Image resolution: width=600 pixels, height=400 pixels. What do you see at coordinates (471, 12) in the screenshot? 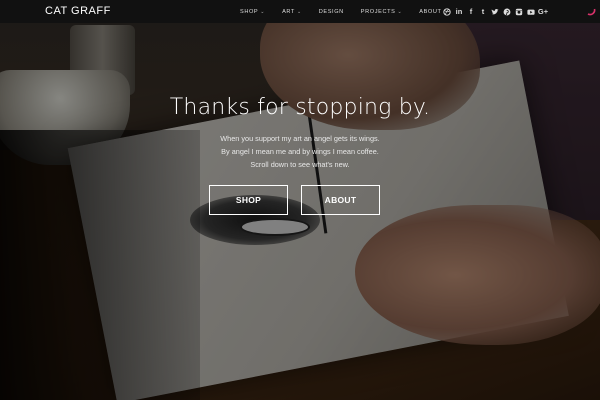
I see `facebook-icon: f` at bounding box center [471, 12].